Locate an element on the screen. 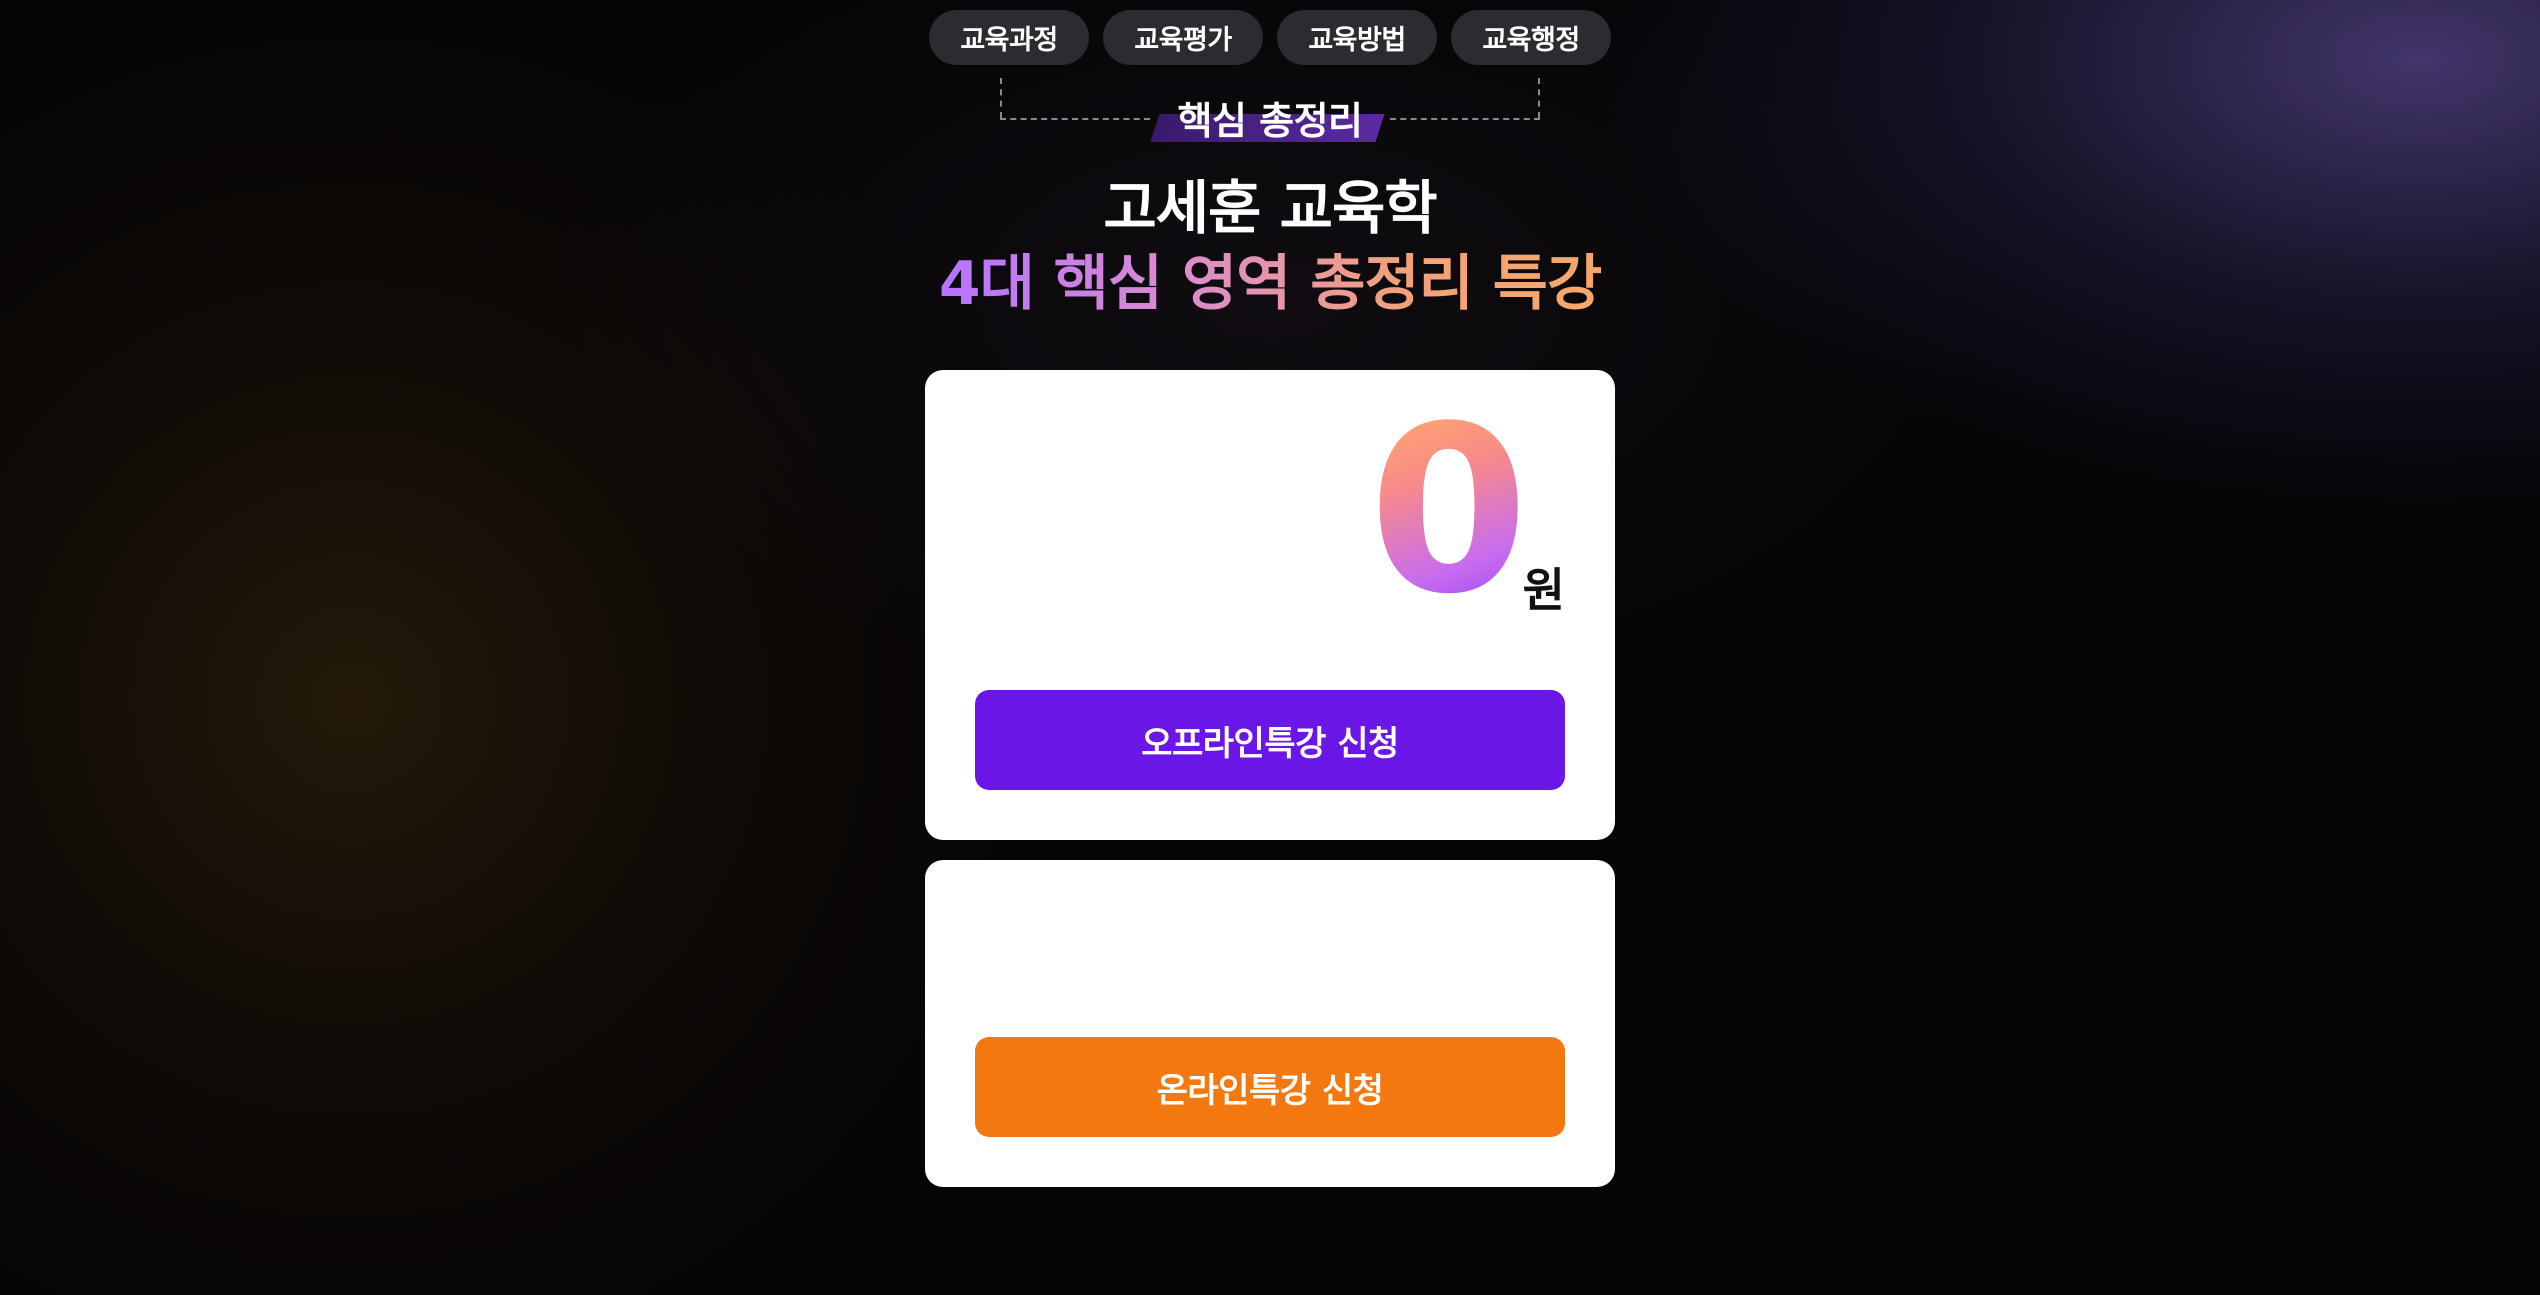 This screenshot has height=1295, width=2540. offline-lecture-card: 0 원 오프라인특강 신청 is located at coordinates (1270, 605).